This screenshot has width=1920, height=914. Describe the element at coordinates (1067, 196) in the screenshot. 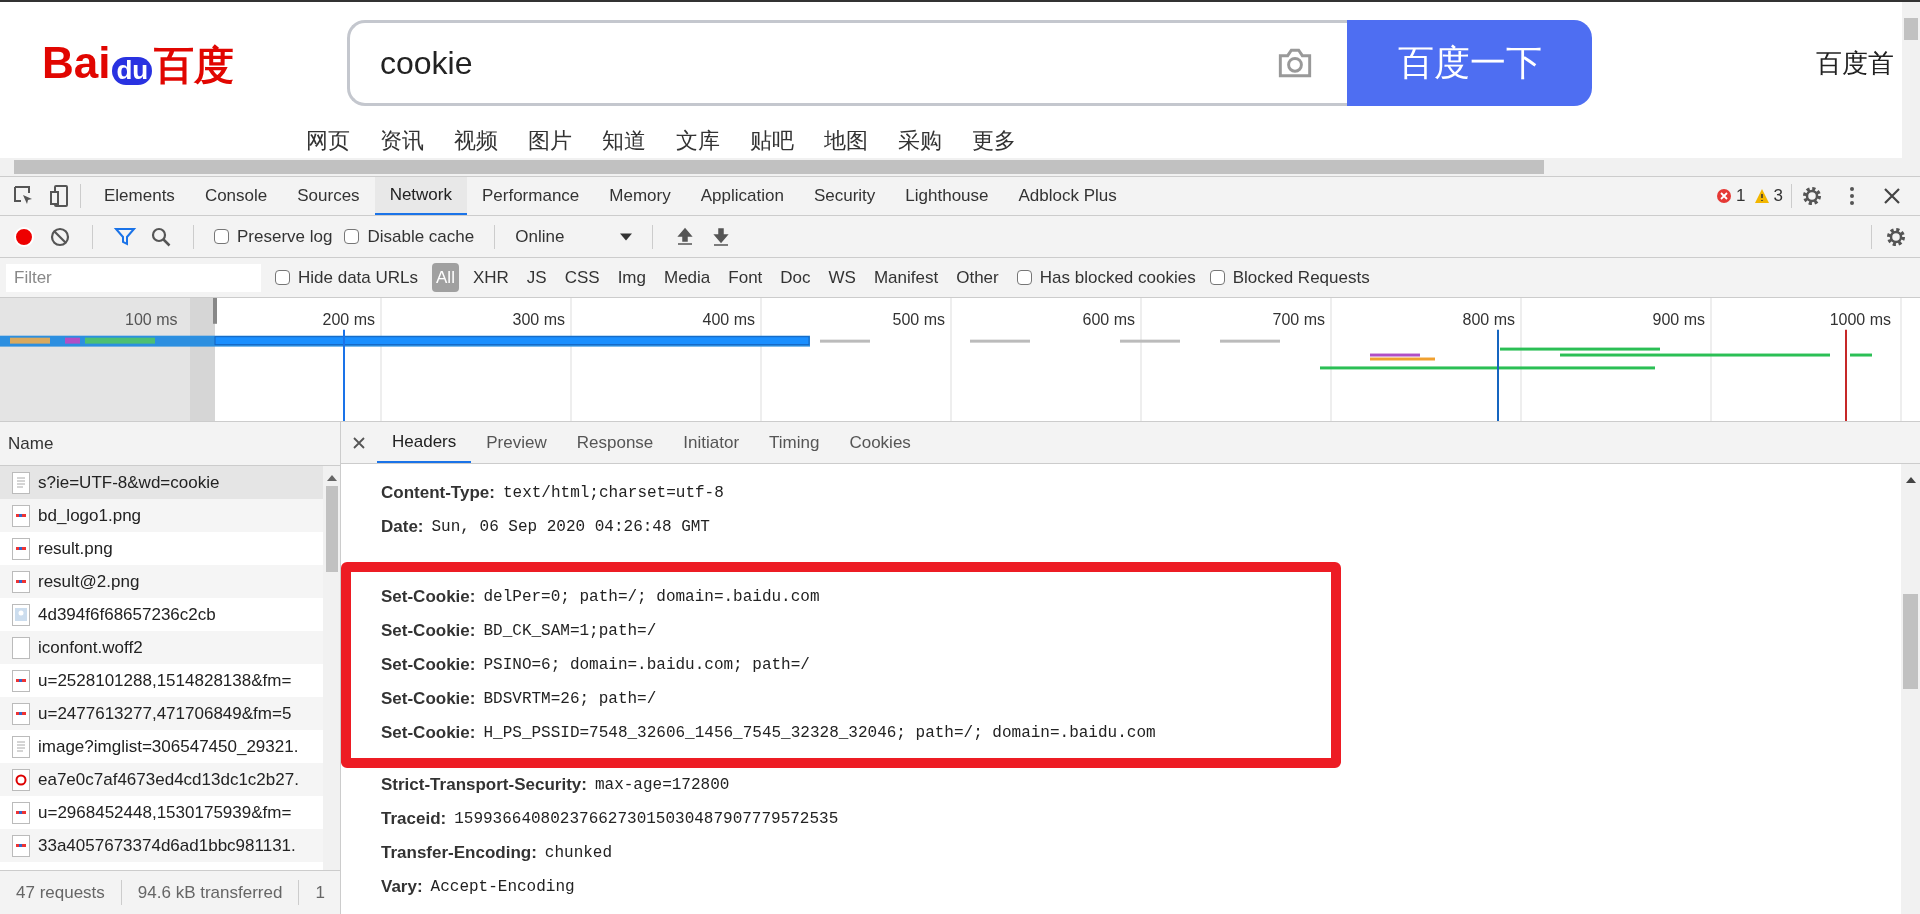

I see `devtools-tab: Adblock Plus` at that location.